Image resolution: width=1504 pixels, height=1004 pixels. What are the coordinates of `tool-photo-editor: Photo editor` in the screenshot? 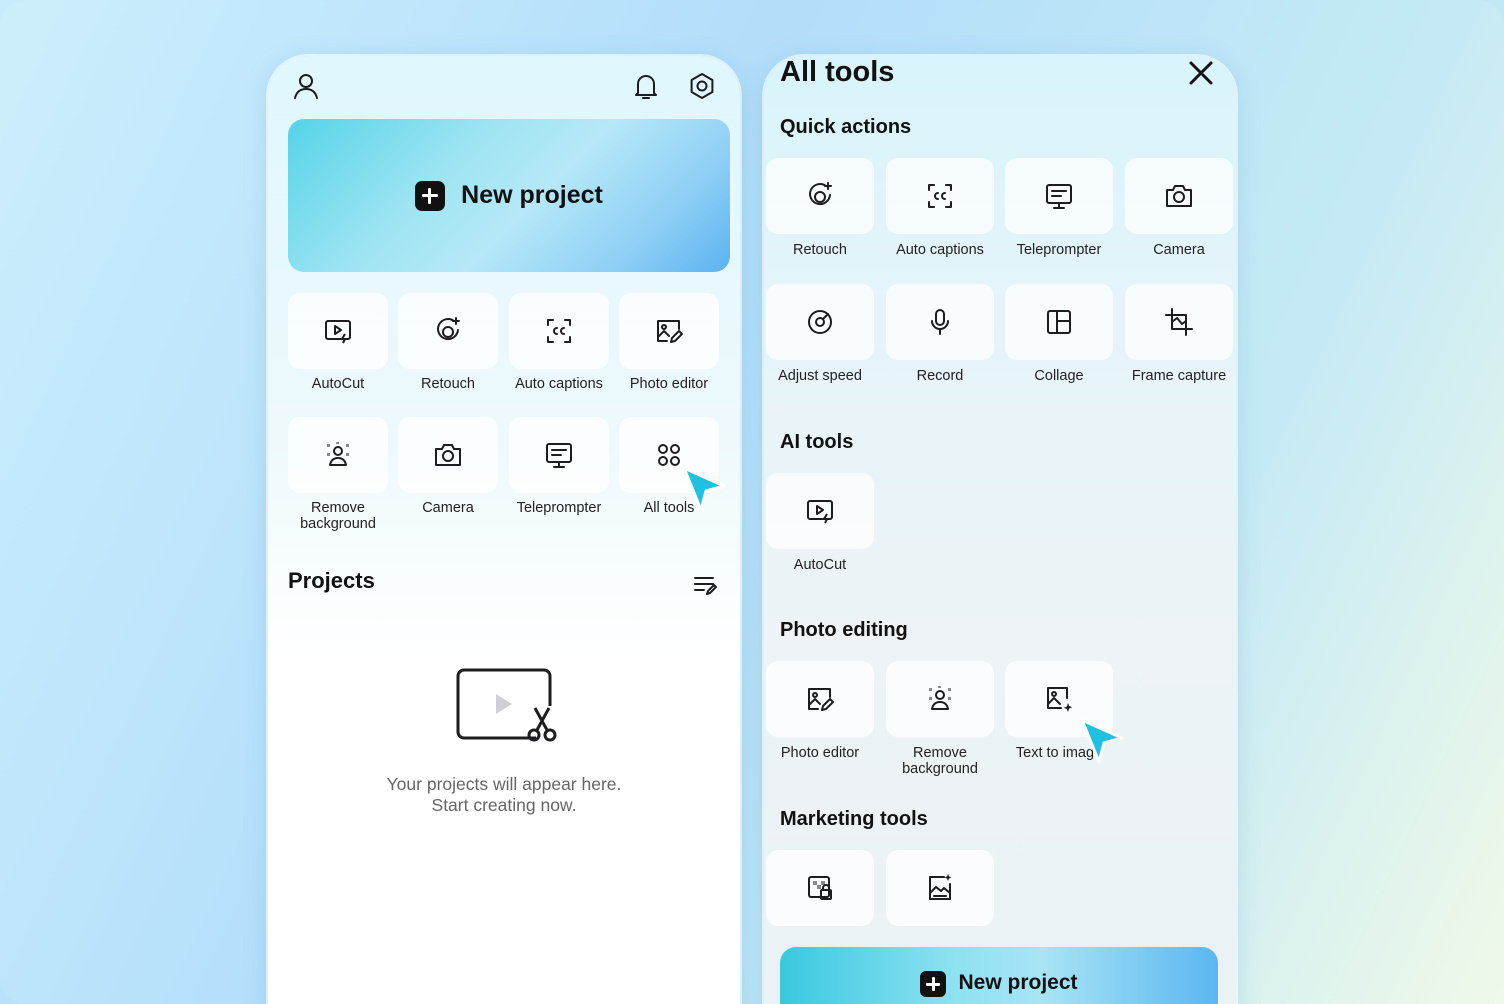 It's located at (669, 342).